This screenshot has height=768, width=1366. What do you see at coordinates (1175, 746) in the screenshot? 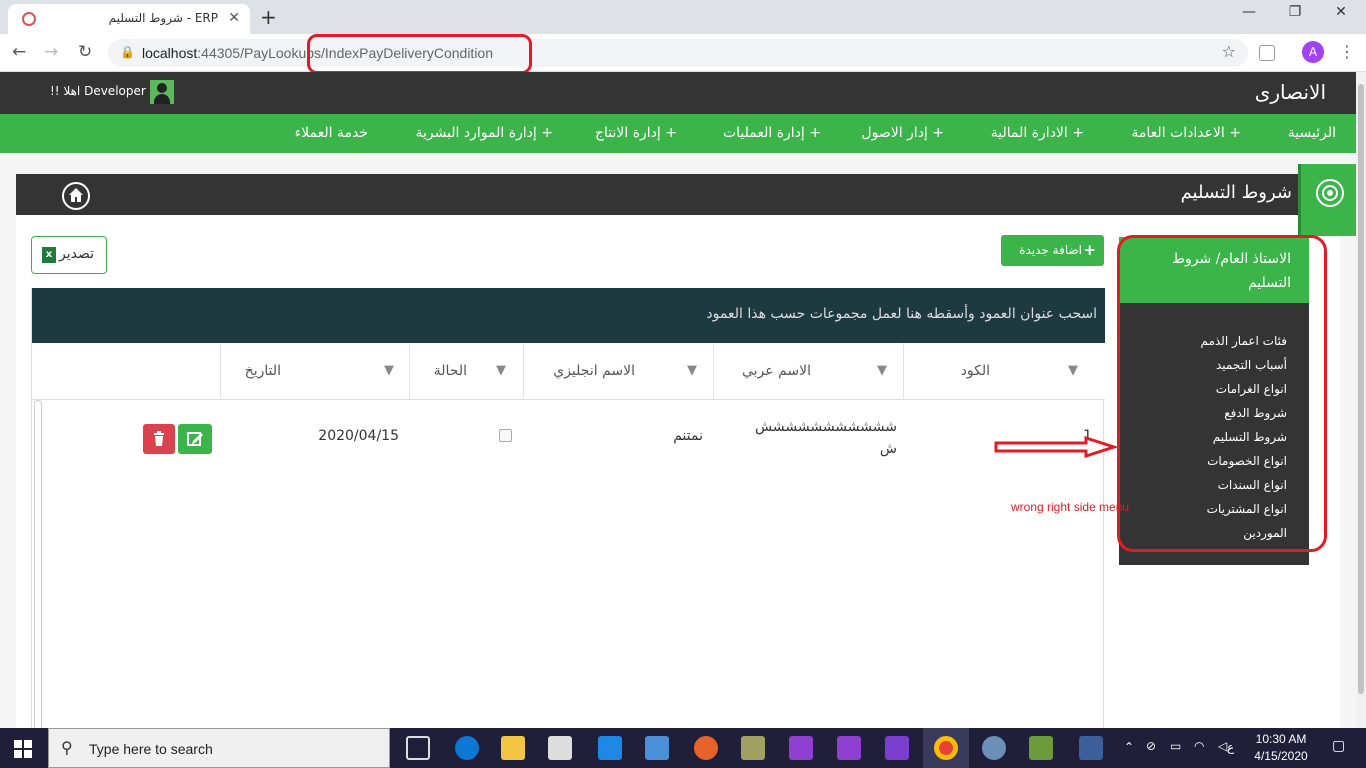
I see `battery-icon: ▭` at bounding box center [1175, 746].